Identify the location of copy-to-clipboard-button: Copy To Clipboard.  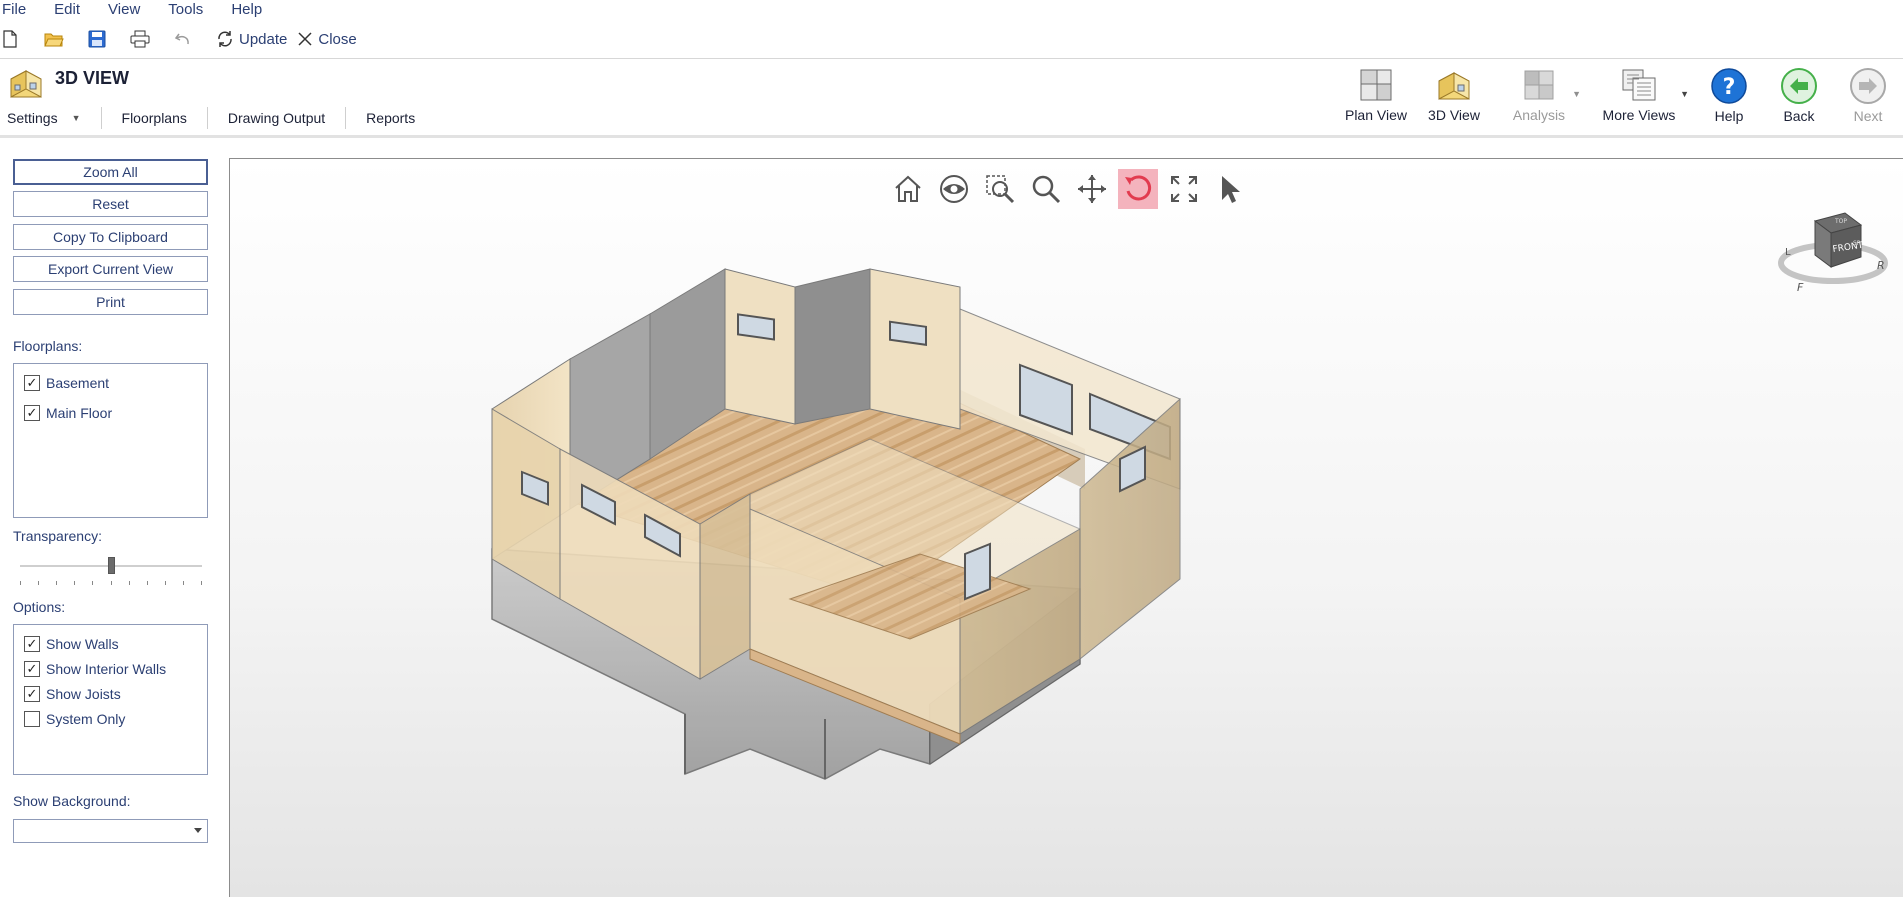
(110, 237).